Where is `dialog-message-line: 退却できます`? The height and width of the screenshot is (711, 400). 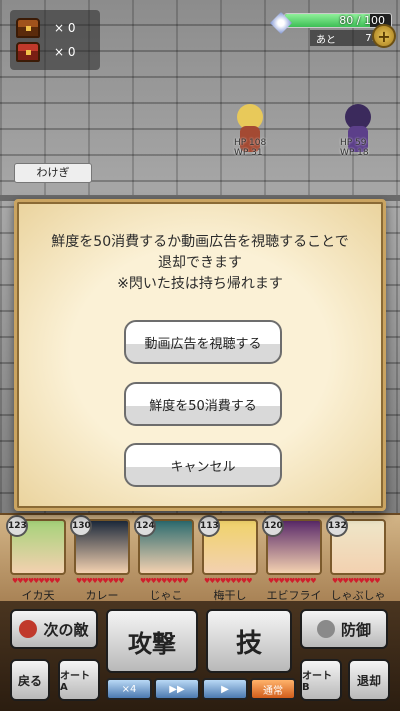
dialog-message-line: 退却できます is located at coordinates (200, 263).